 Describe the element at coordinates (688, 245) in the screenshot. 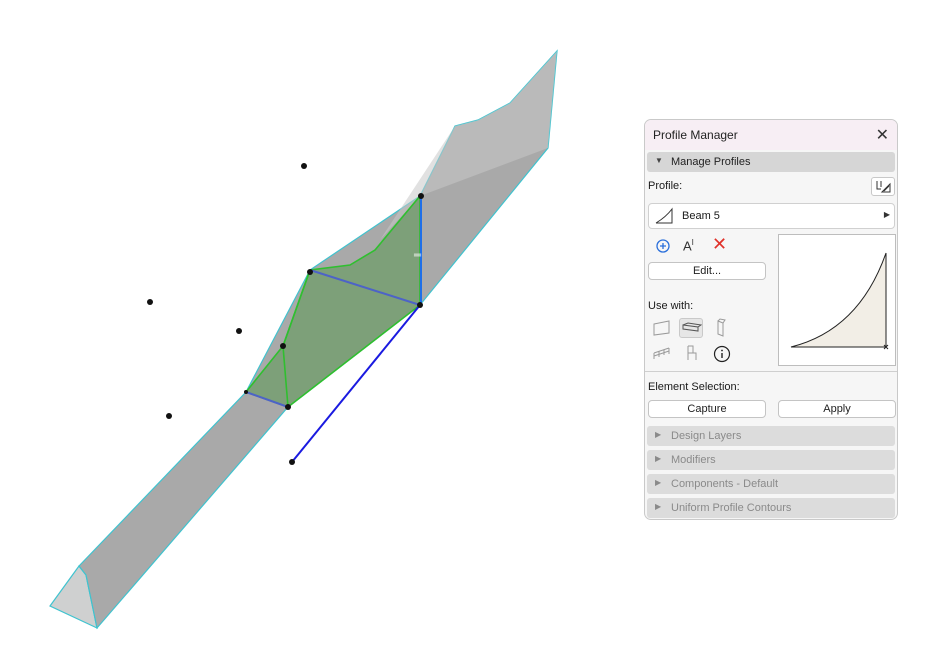

I see `rename-icon: AI` at that location.